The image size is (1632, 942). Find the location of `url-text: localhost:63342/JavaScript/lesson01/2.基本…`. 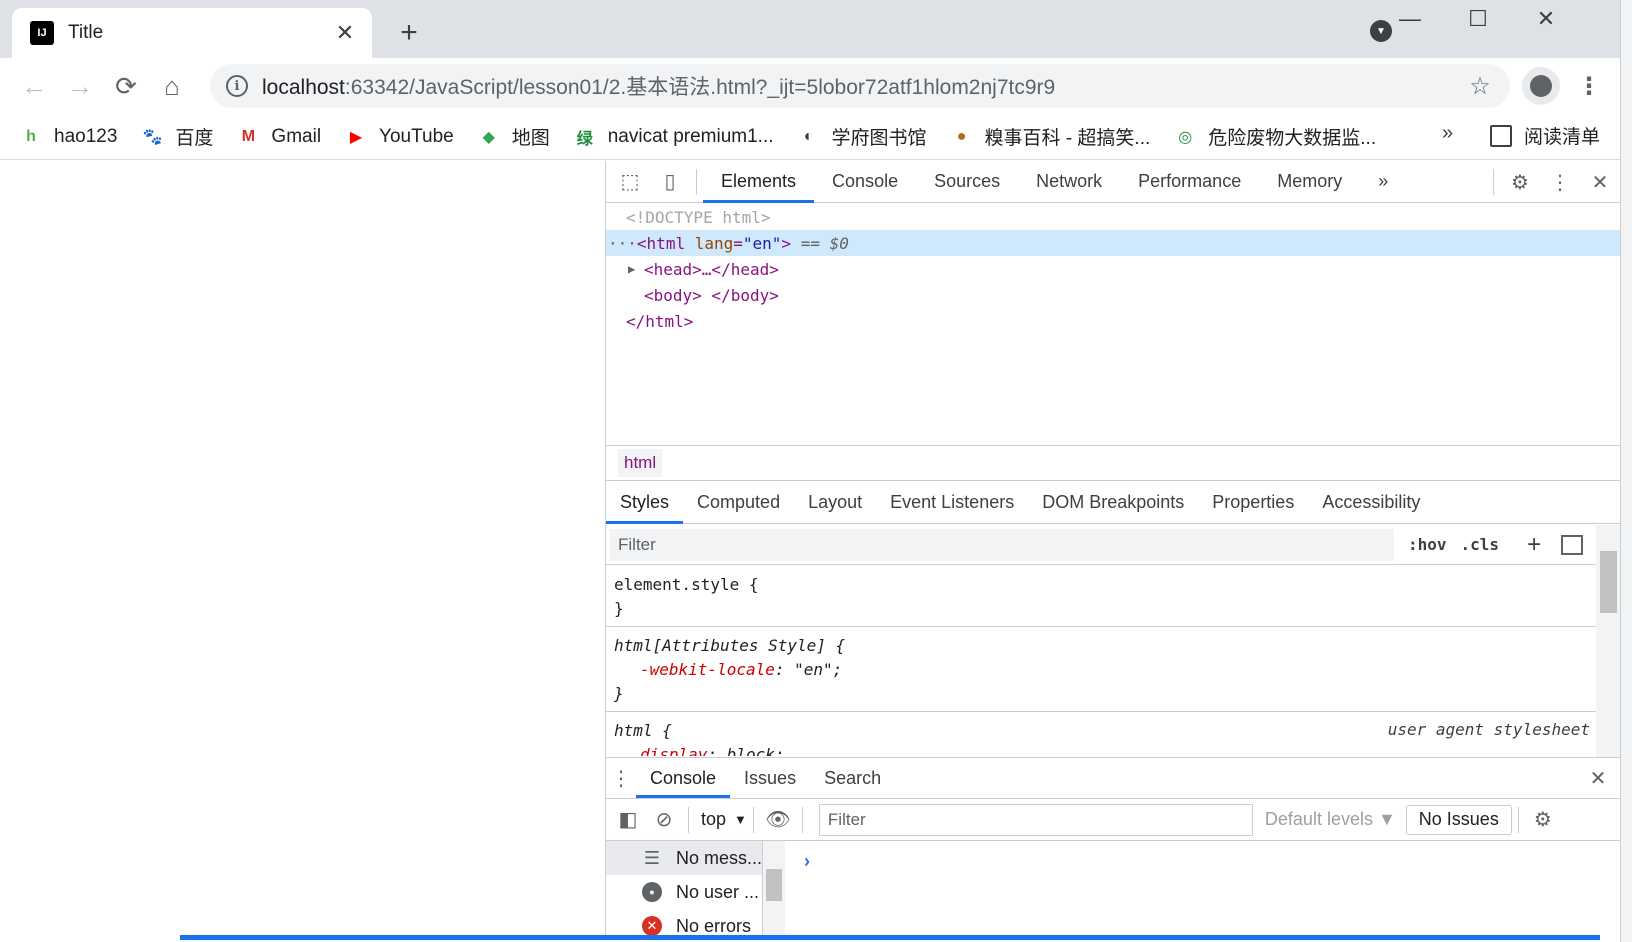

url-text: localhost:63342/JavaScript/lesson01/2.基本… is located at coordinates (862, 86).